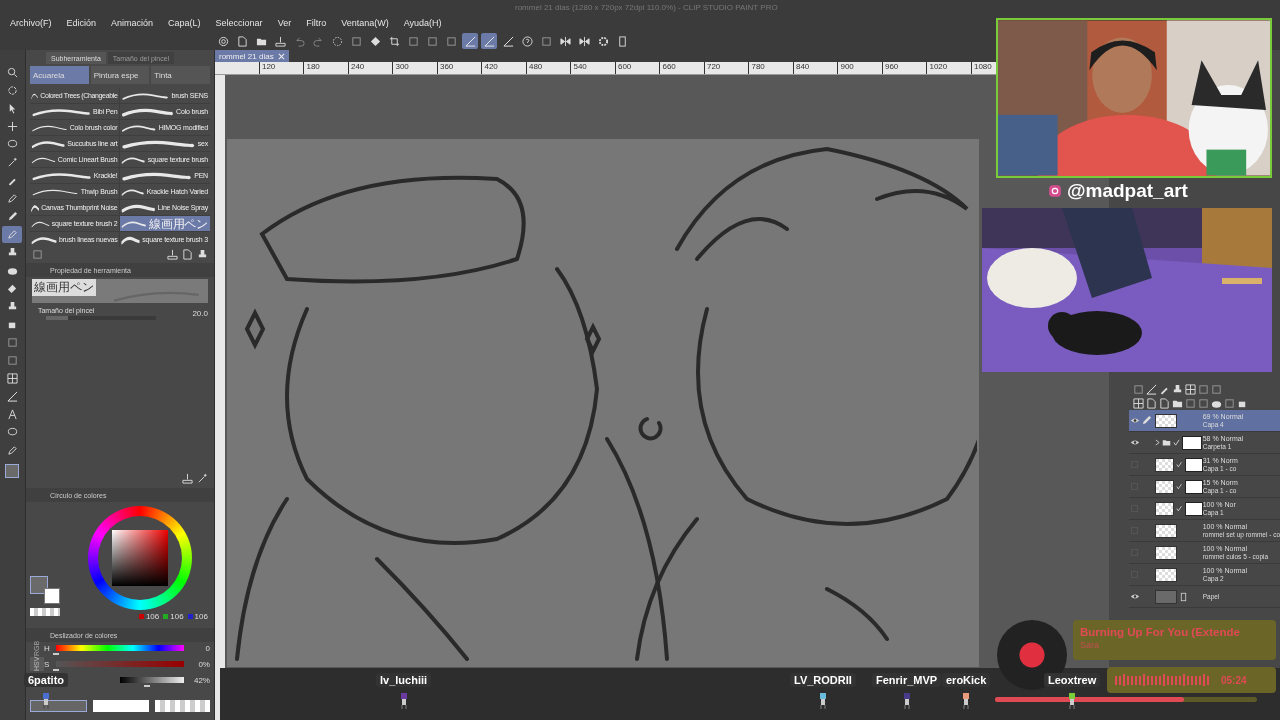 The image size is (1280, 720). What do you see at coordinates (81, 23) in the screenshot?
I see `menu-item: Edición` at bounding box center [81, 23].